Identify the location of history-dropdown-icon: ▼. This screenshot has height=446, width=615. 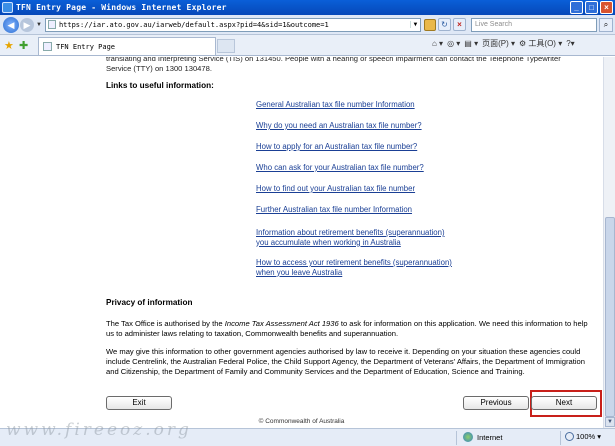
(39, 25).